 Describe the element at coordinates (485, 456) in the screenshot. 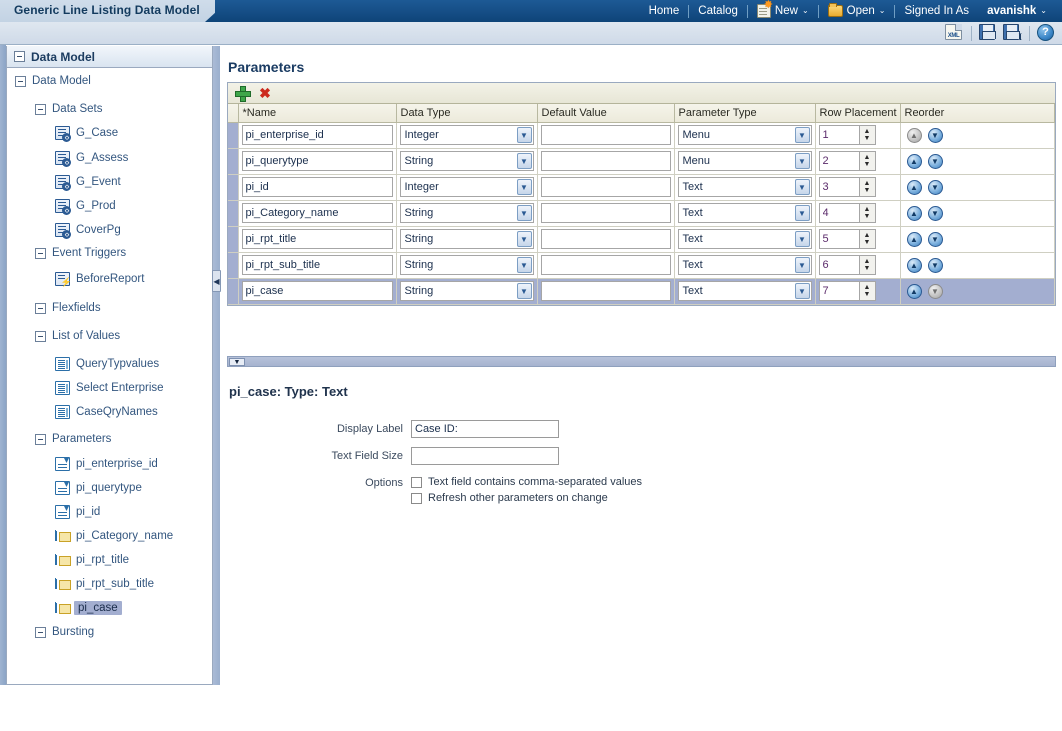

I see `text-field-size-input` at that location.